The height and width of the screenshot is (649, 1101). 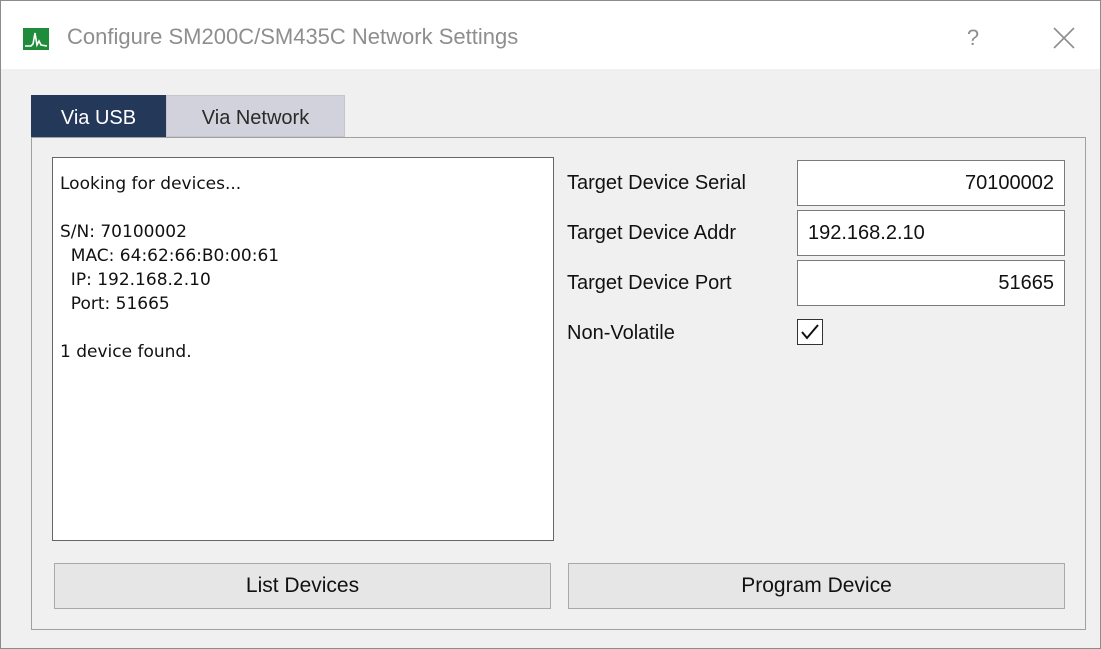 I want to click on port-field, so click(x=931, y=283).